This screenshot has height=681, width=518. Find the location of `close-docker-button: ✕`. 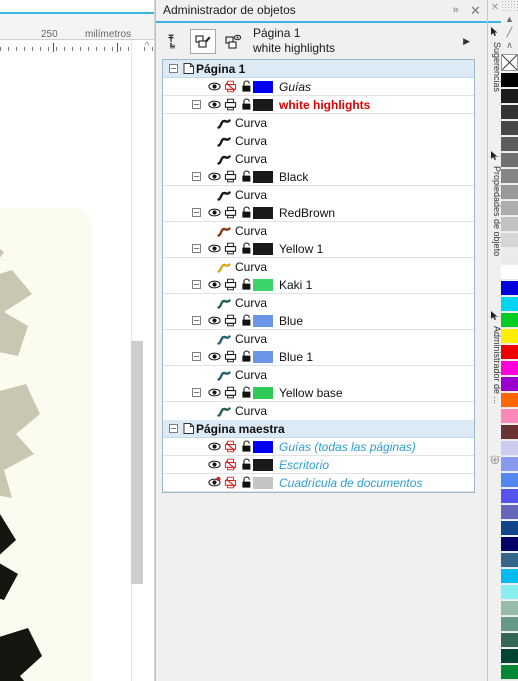

close-docker-button: ✕ is located at coordinates (475, 10).